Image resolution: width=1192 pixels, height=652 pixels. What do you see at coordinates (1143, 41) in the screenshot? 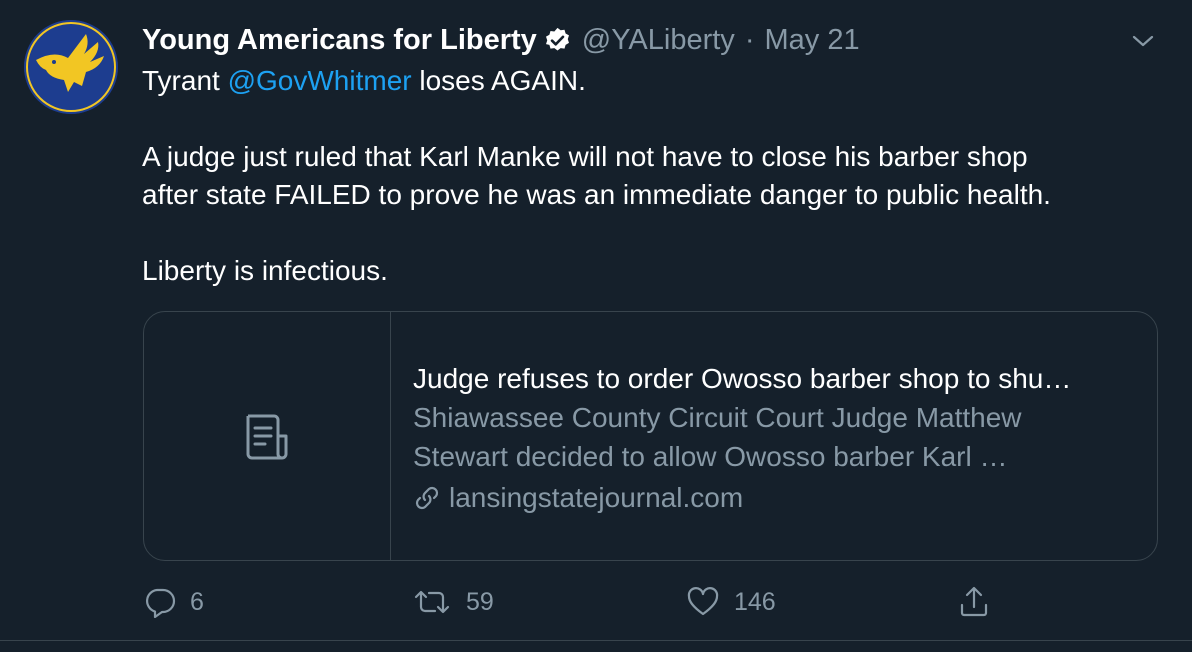
I see `chevron-down-icon` at bounding box center [1143, 41].